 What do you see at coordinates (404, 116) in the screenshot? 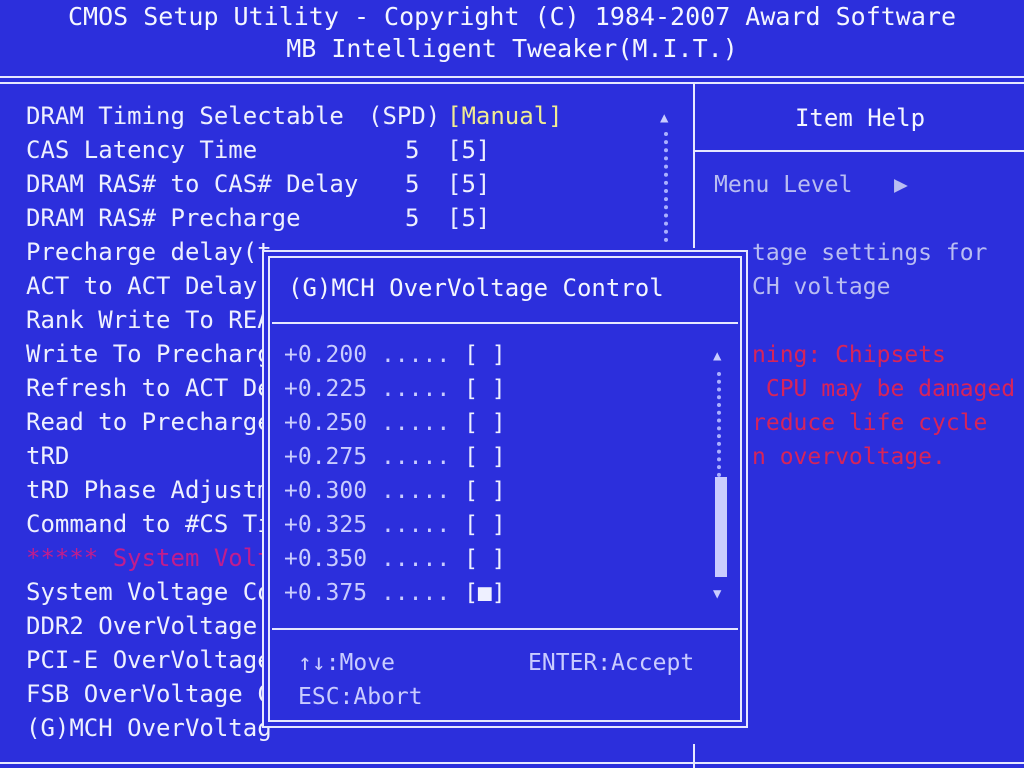
I see `spd-label: (SPD)` at bounding box center [404, 116].